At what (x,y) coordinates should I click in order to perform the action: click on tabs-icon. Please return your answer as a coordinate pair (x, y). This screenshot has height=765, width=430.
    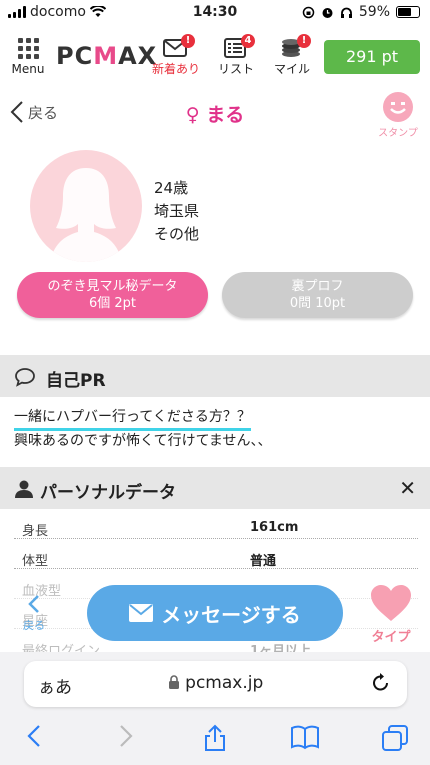
    Looking at the image, I should click on (395, 738).